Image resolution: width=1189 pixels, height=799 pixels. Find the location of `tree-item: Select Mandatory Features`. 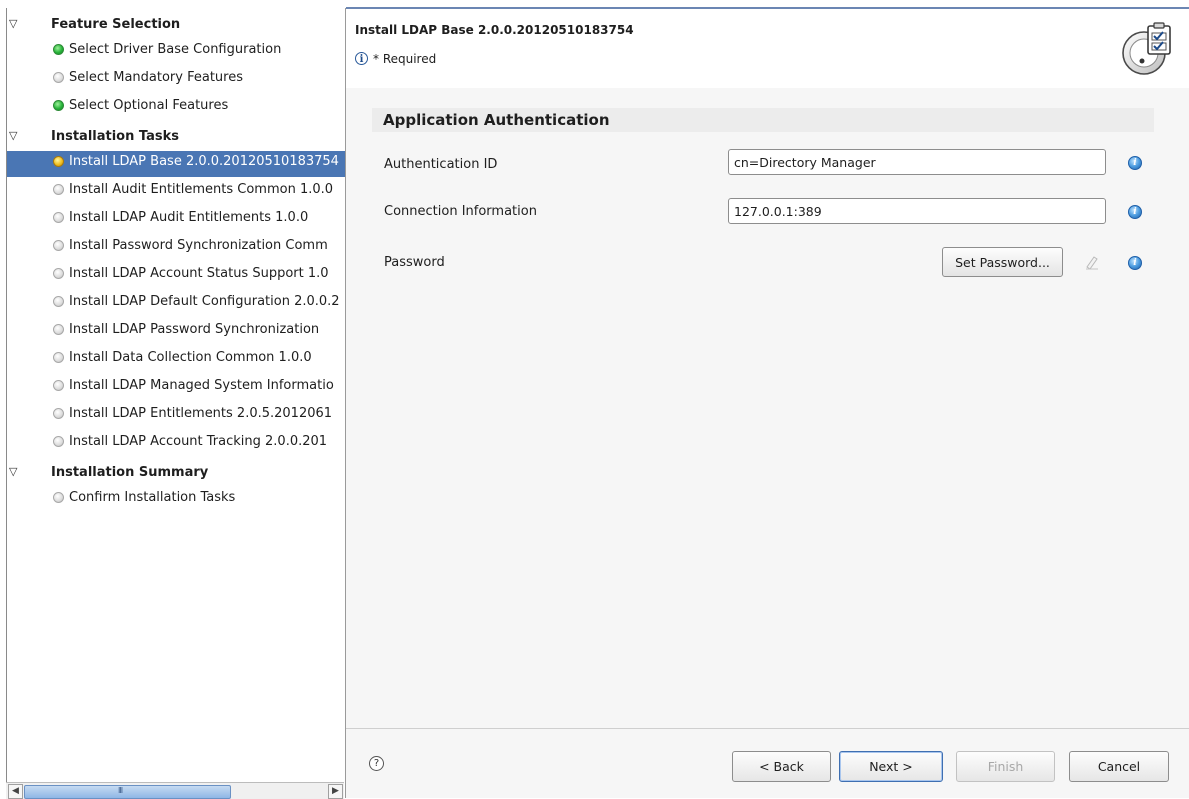

tree-item: Select Mandatory Features is located at coordinates (176, 80).